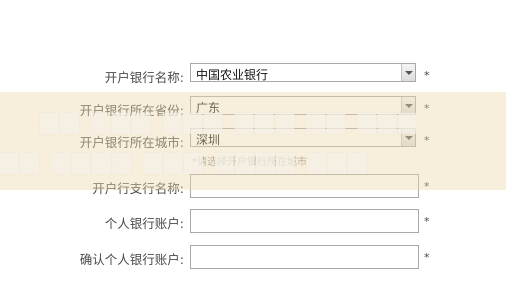 This screenshot has width=506, height=287. I want to click on confirm-account-label: 确认个人银行账户:, so click(131, 259).